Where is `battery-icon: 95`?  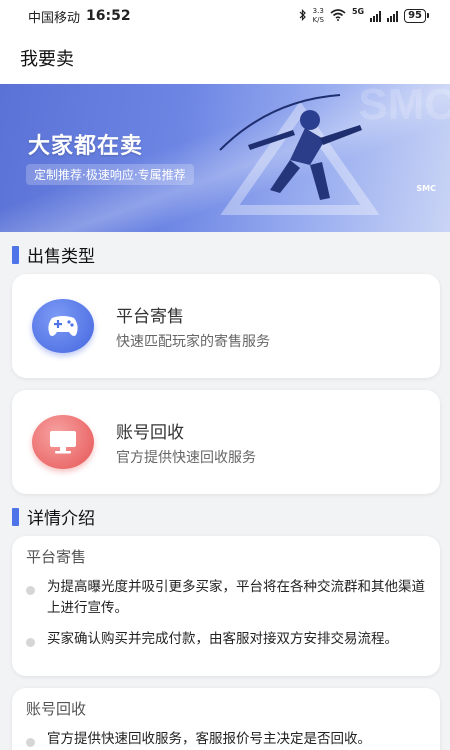 battery-icon: 95 is located at coordinates (416, 16).